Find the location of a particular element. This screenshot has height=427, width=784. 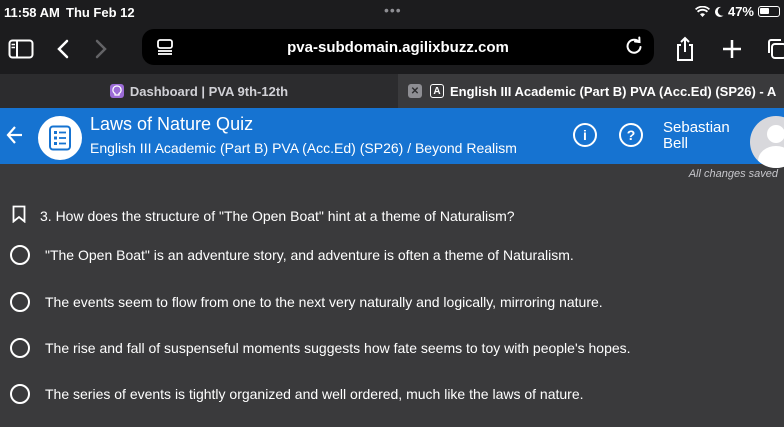

forward-icon is located at coordinates (101, 49).